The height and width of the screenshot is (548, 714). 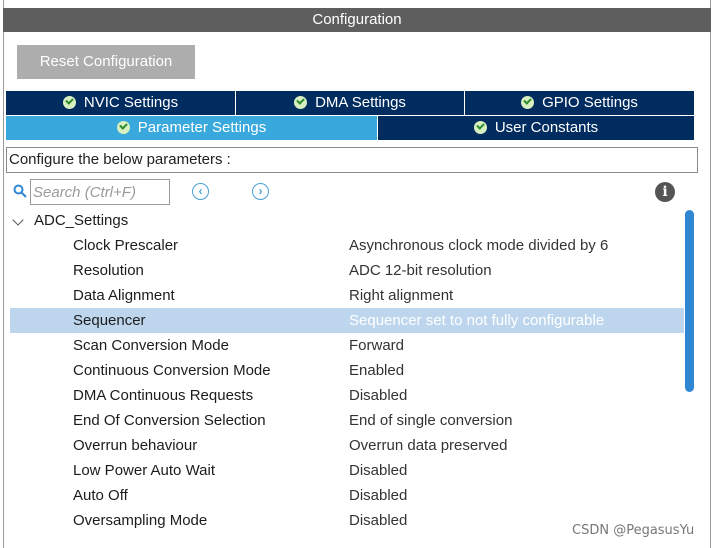 I want to click on param-name: End Of Conversion Selection, so click(x=169, y=420).